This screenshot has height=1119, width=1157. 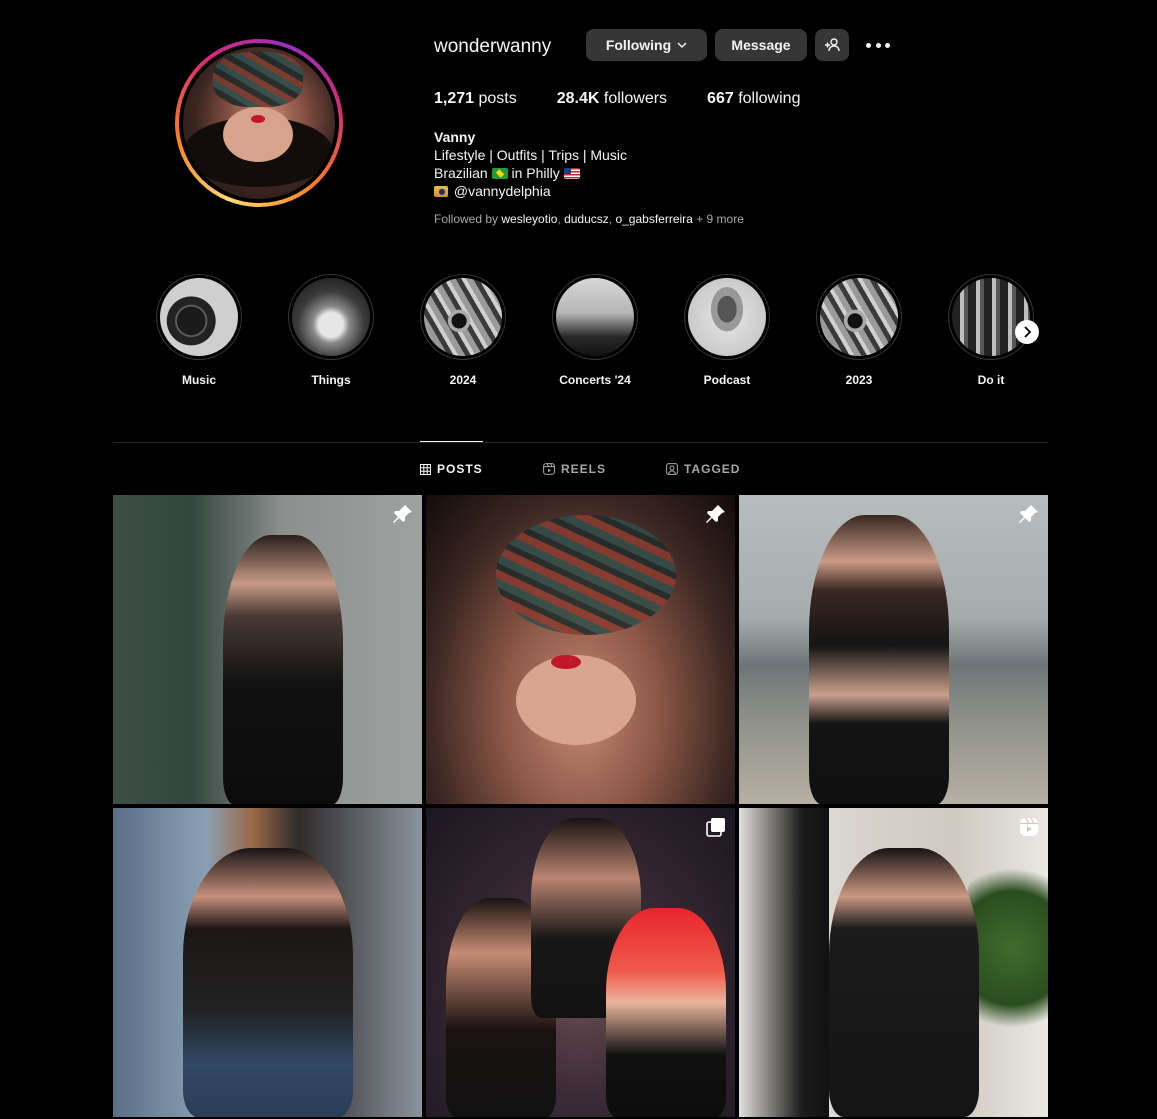 I want to click on highlight-label: Concerts '24, so click(x=595, y=380).